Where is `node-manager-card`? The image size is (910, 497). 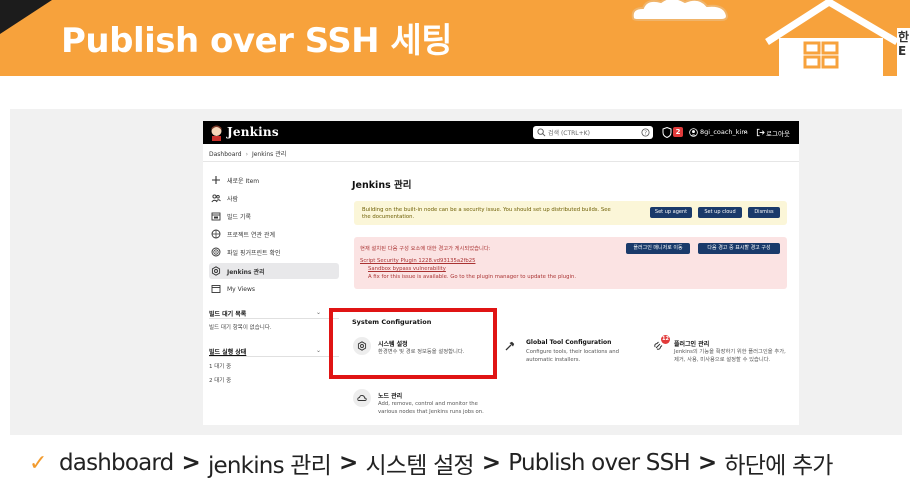 node-manager-card is located at coordinates (362, 398).